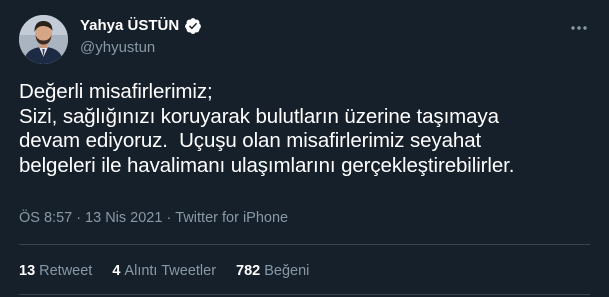  I want to click on retweets-stat: 13 Retweet, so click(55, 271).